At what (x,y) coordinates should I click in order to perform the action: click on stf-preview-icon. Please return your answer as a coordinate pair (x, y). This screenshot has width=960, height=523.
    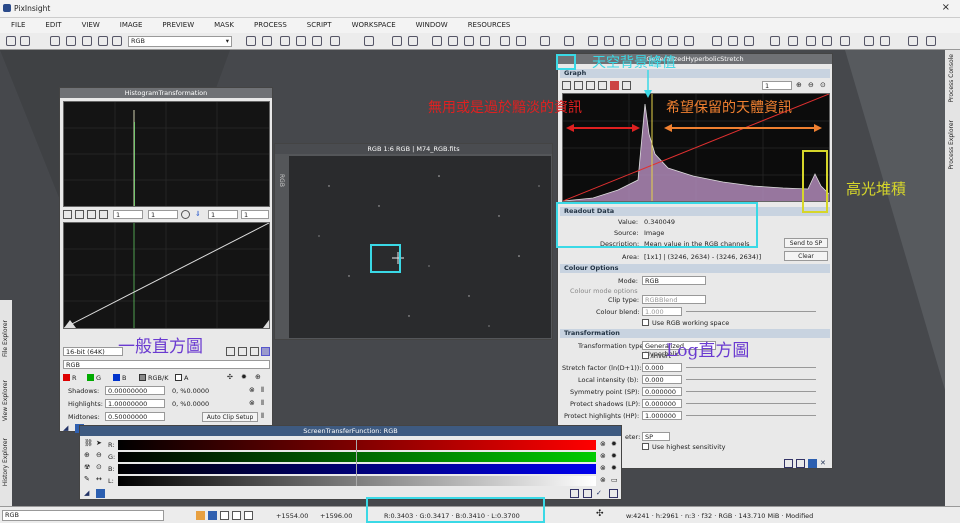
    Looking at the image, I should click on (587, 493).